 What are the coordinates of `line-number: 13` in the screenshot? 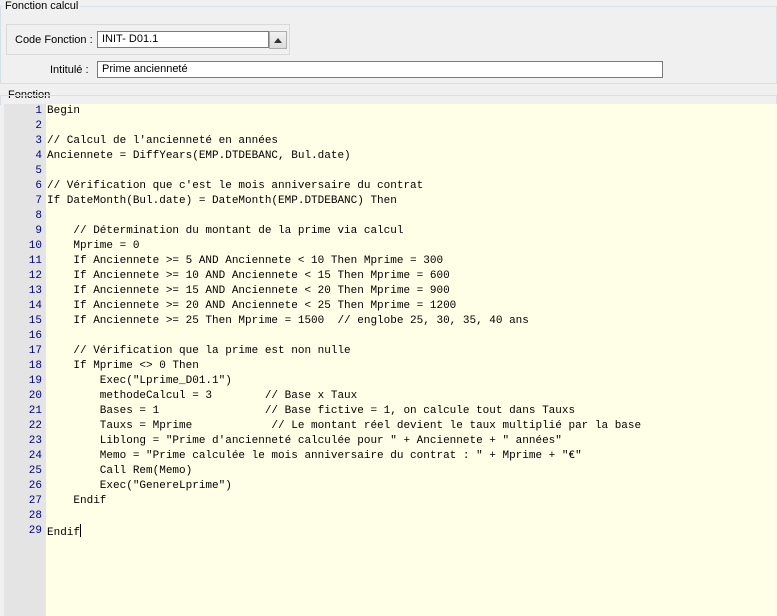 It's located at (35, 291).